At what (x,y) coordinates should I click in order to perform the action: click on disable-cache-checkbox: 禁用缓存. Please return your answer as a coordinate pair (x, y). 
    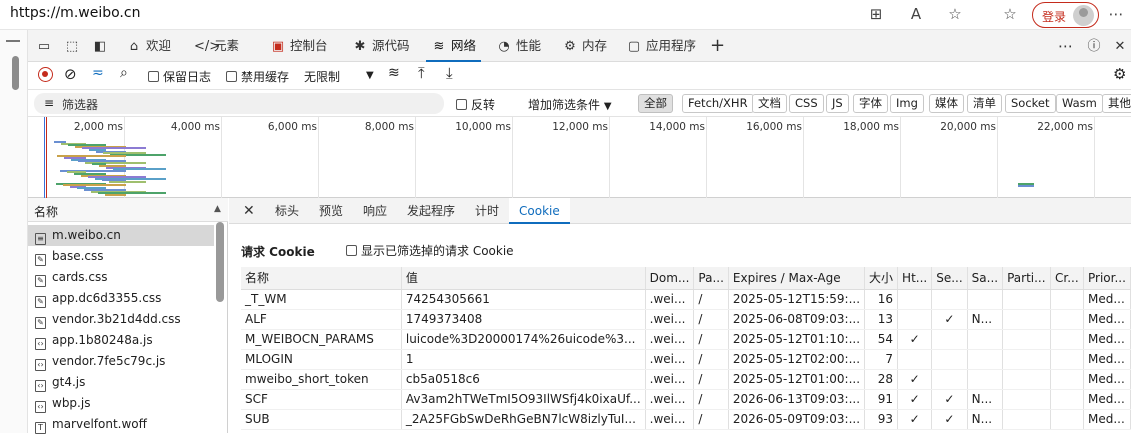
    Looking at the image, I should click on (257, 76).